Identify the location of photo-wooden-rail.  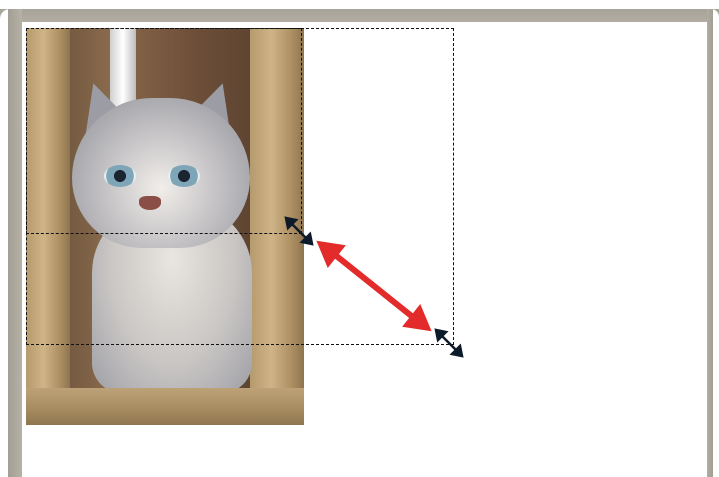
(165, 406).